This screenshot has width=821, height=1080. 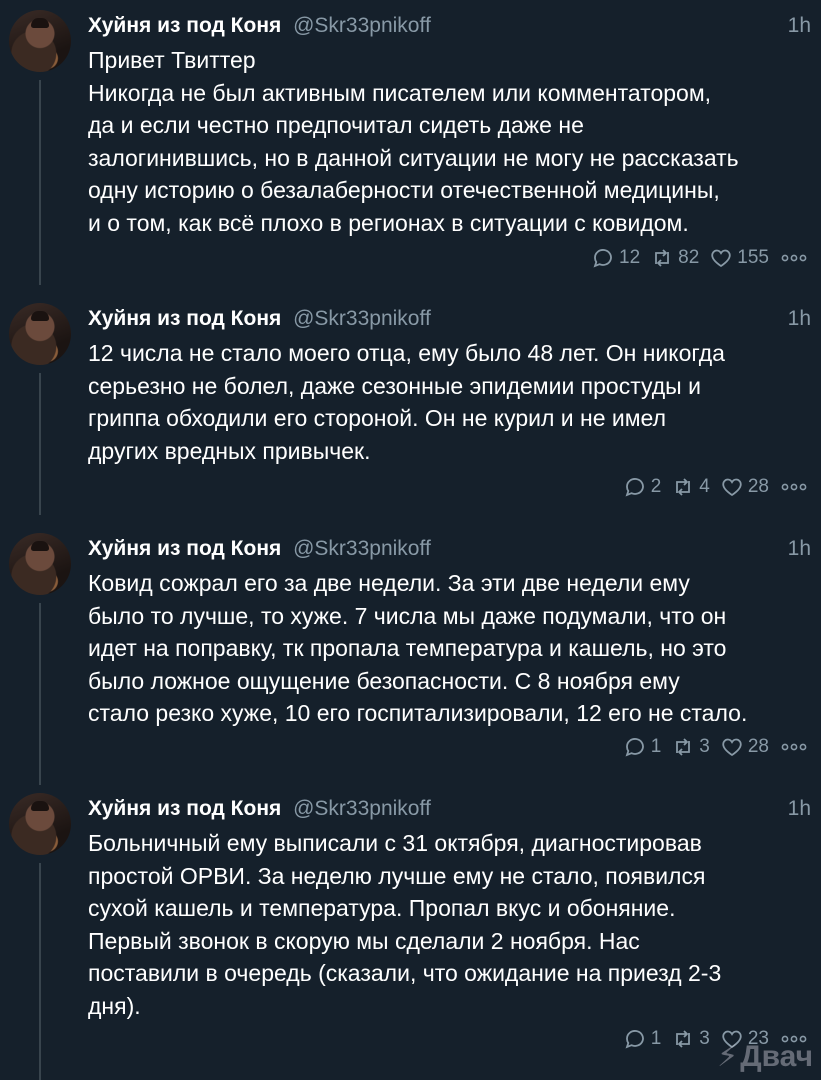 I want to click on tweet-actions: 12 82 155, so click(x=694, y=258).